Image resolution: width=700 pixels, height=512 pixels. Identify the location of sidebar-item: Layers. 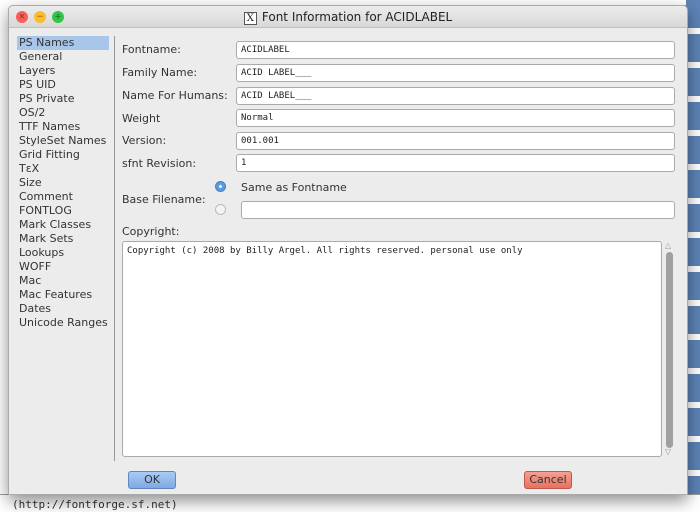
(63, 71).